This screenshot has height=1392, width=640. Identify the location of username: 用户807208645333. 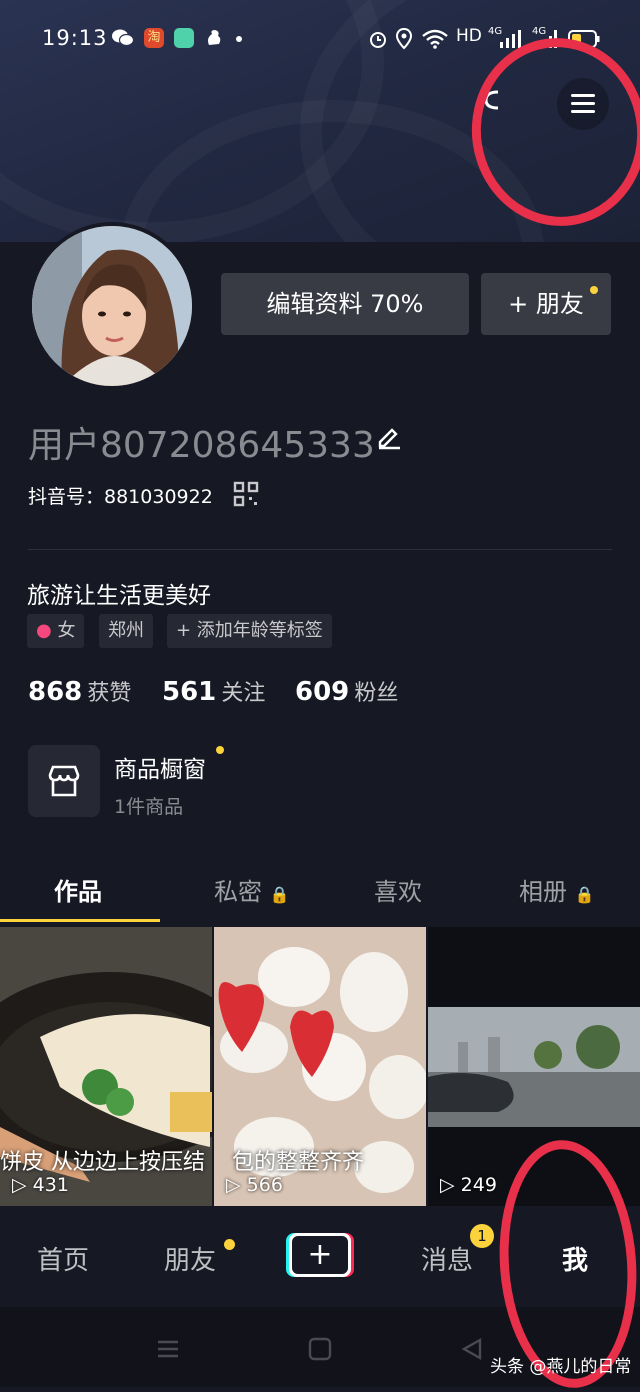
(201, 445).